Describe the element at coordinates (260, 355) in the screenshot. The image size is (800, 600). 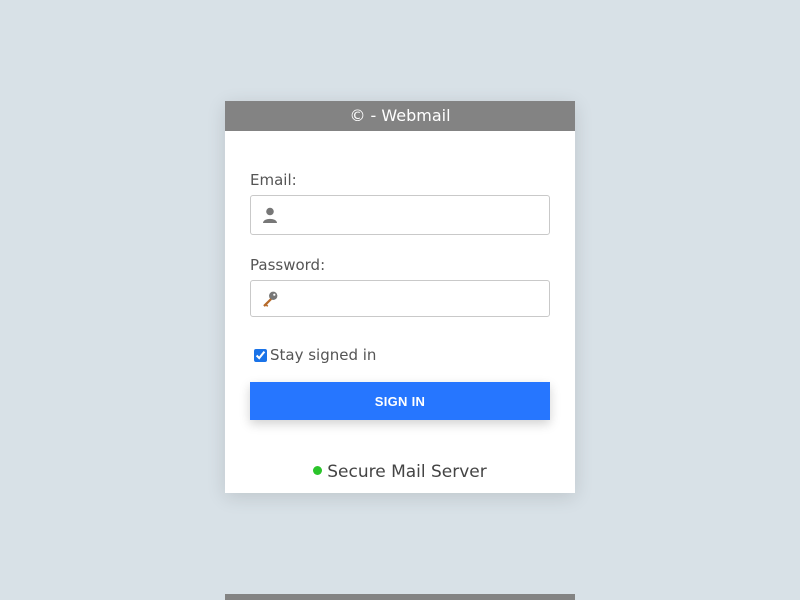
I see `stay-signed-in-checkbox` at that location.